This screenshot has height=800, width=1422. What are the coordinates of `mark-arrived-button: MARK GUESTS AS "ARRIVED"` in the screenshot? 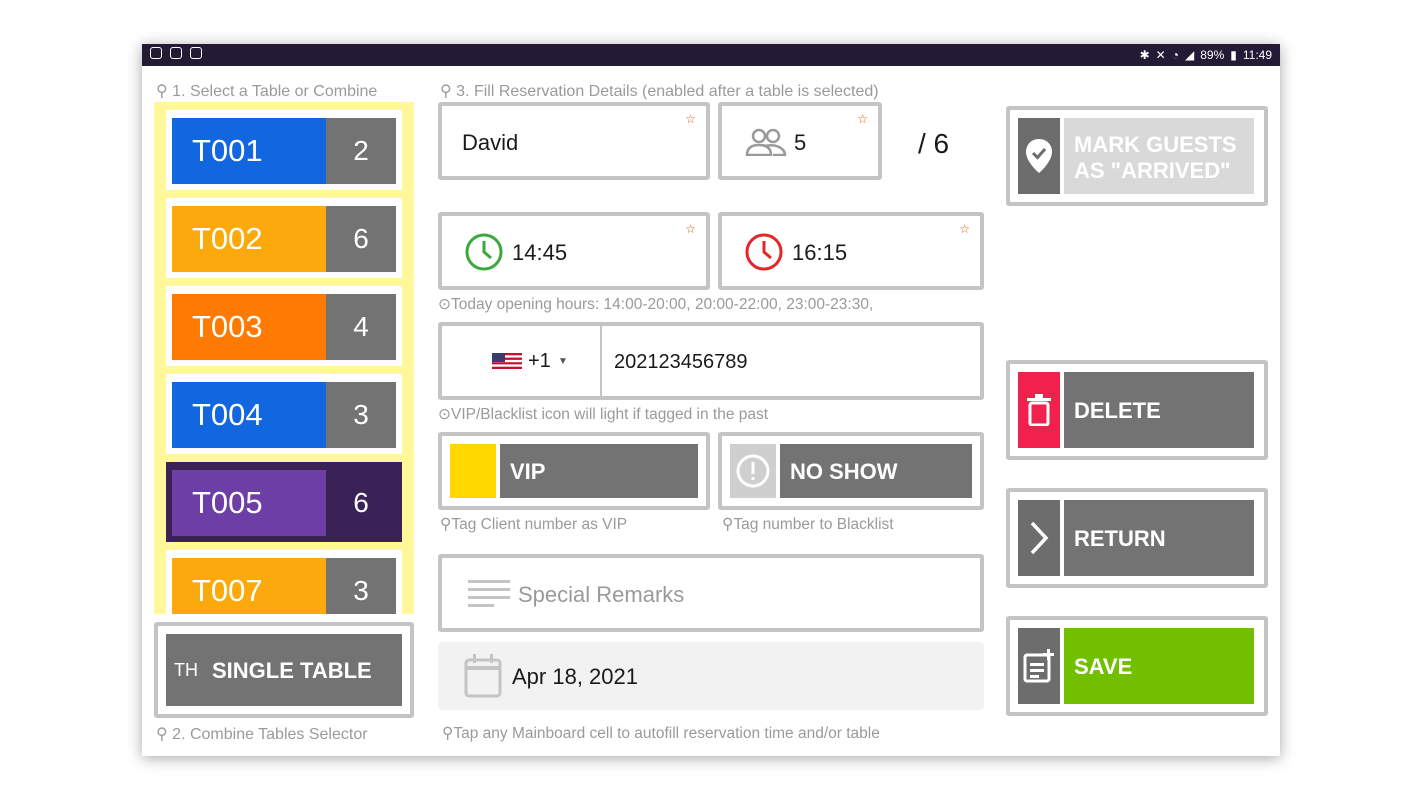 It's located at (1159, 156).